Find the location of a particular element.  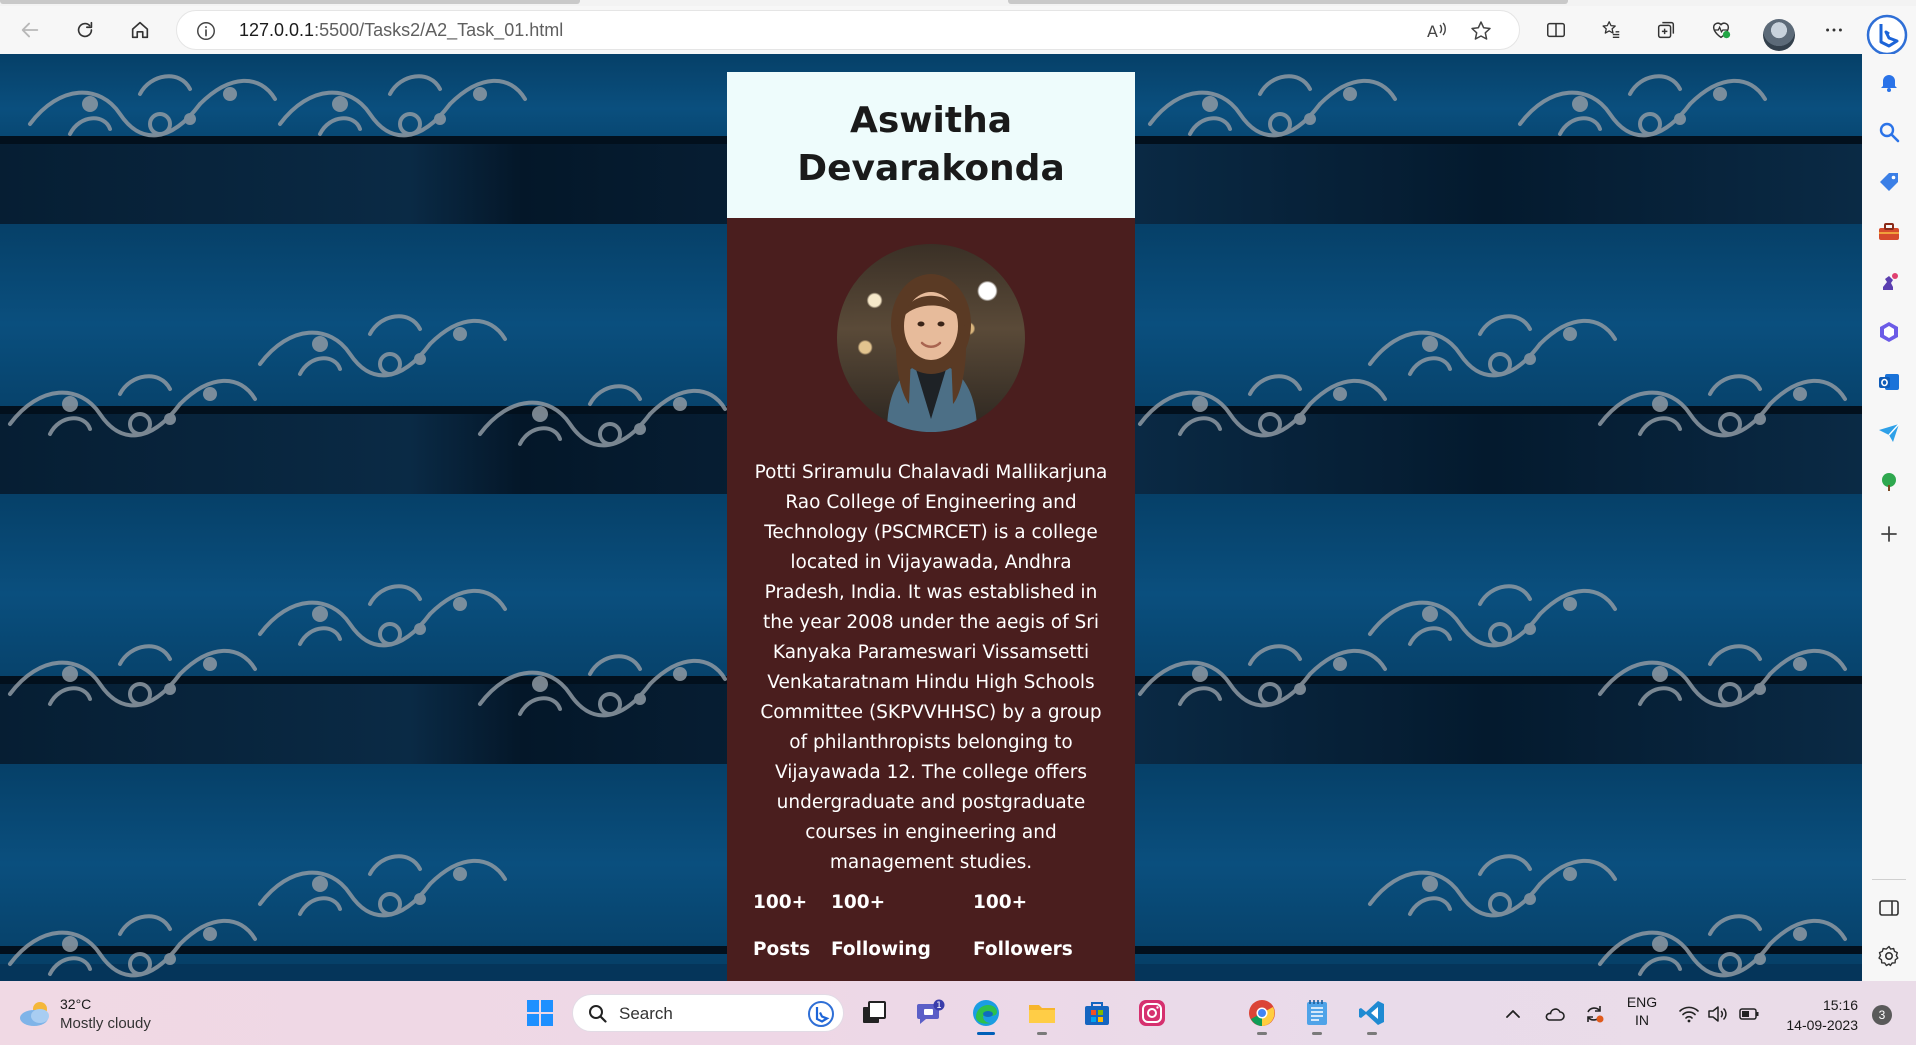

teams-chat-button: 1 is located at coordinates (930, 1013).